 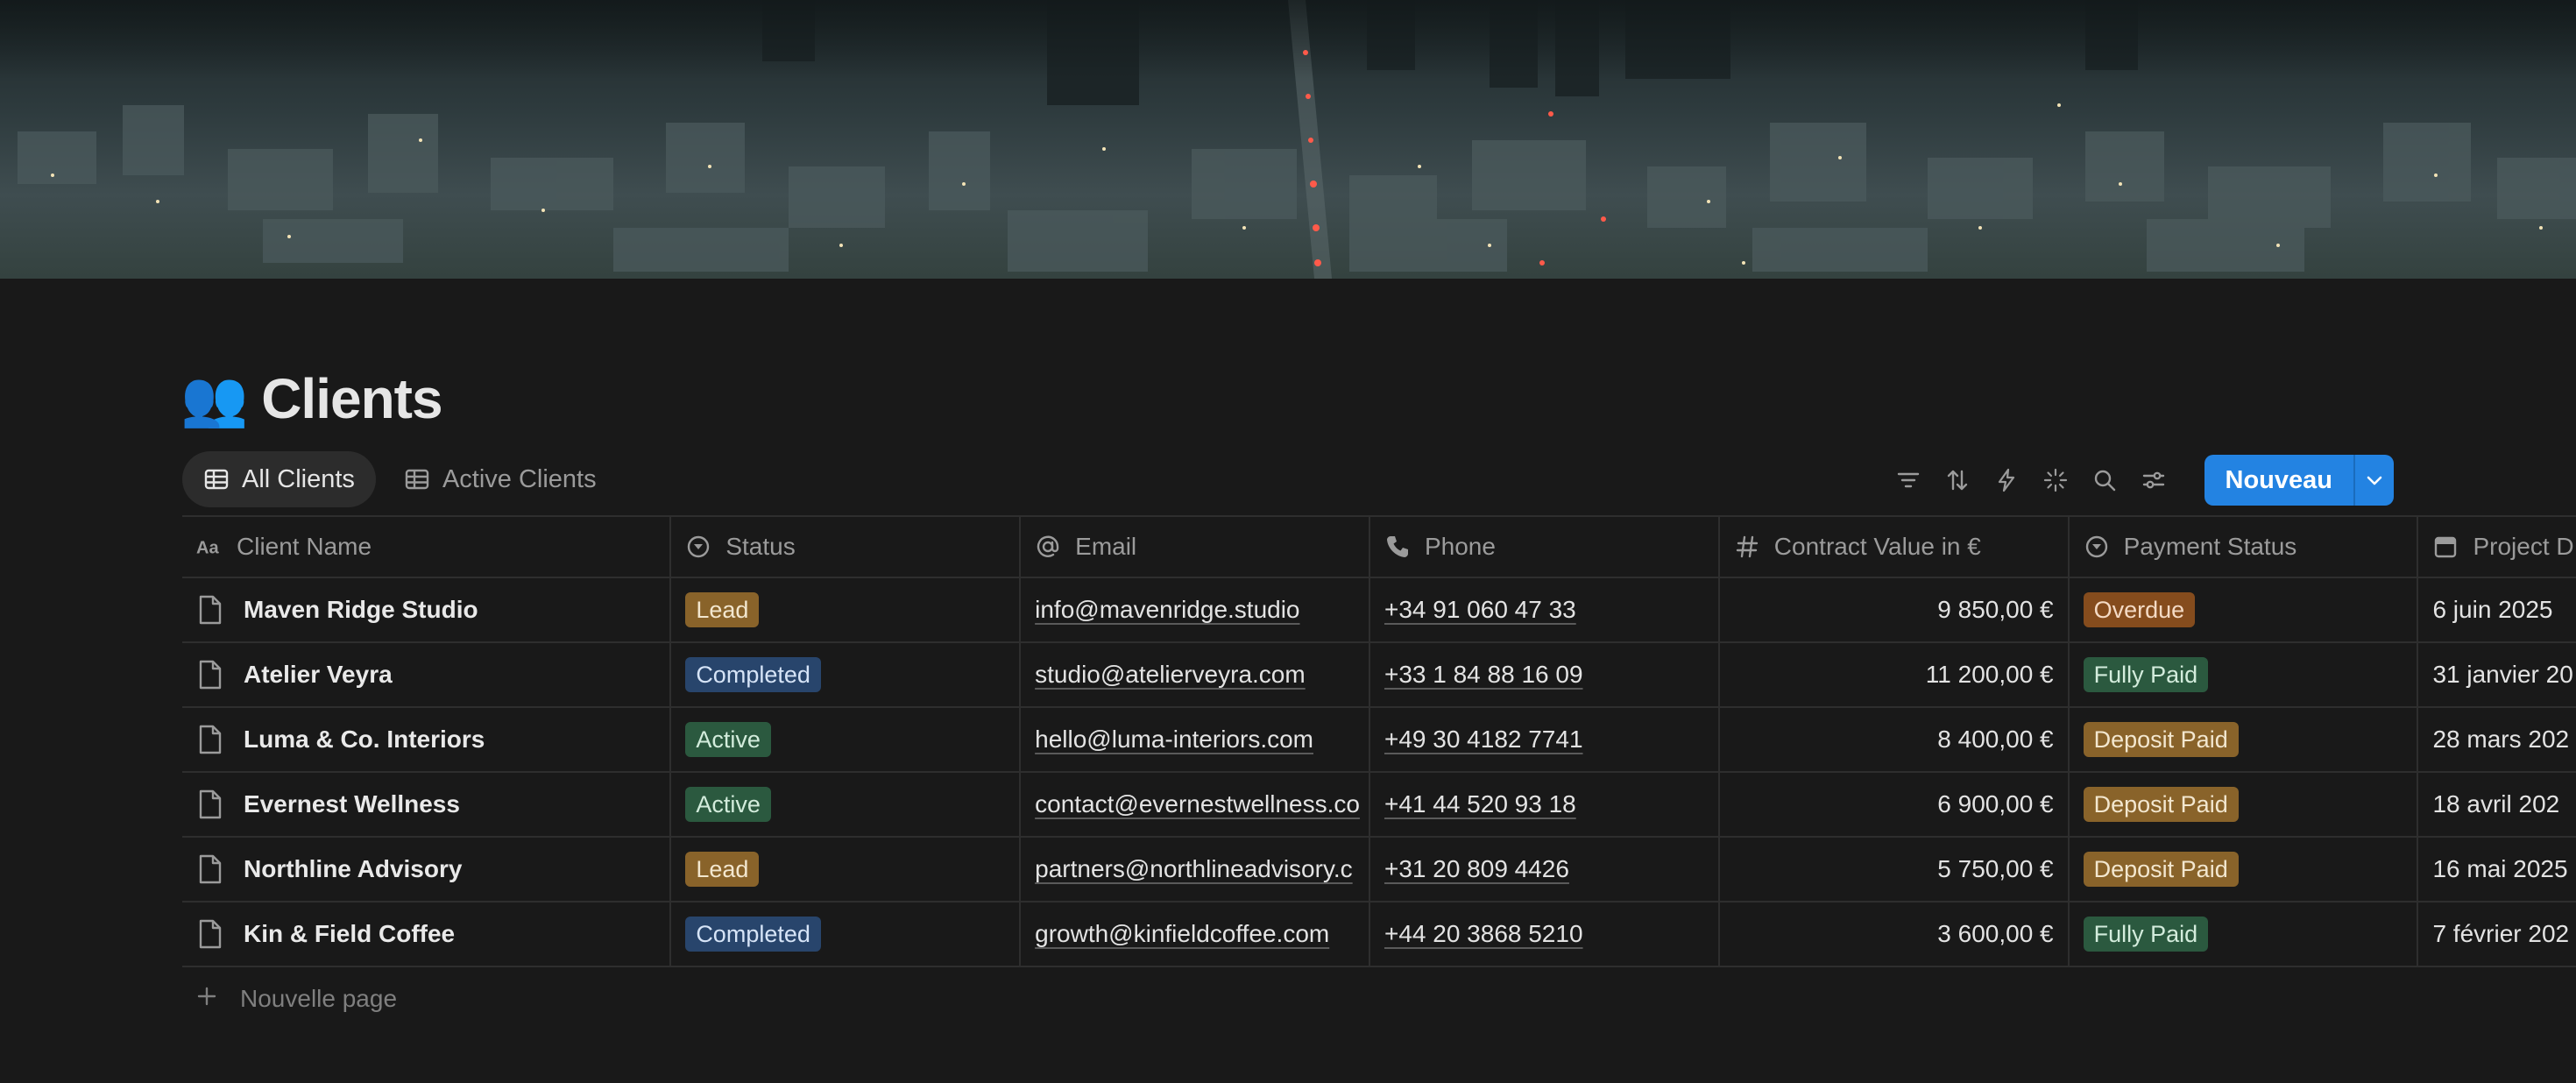 I want to click on phone-link: +41 44 520 93 18, so click(x=1480, y=804).